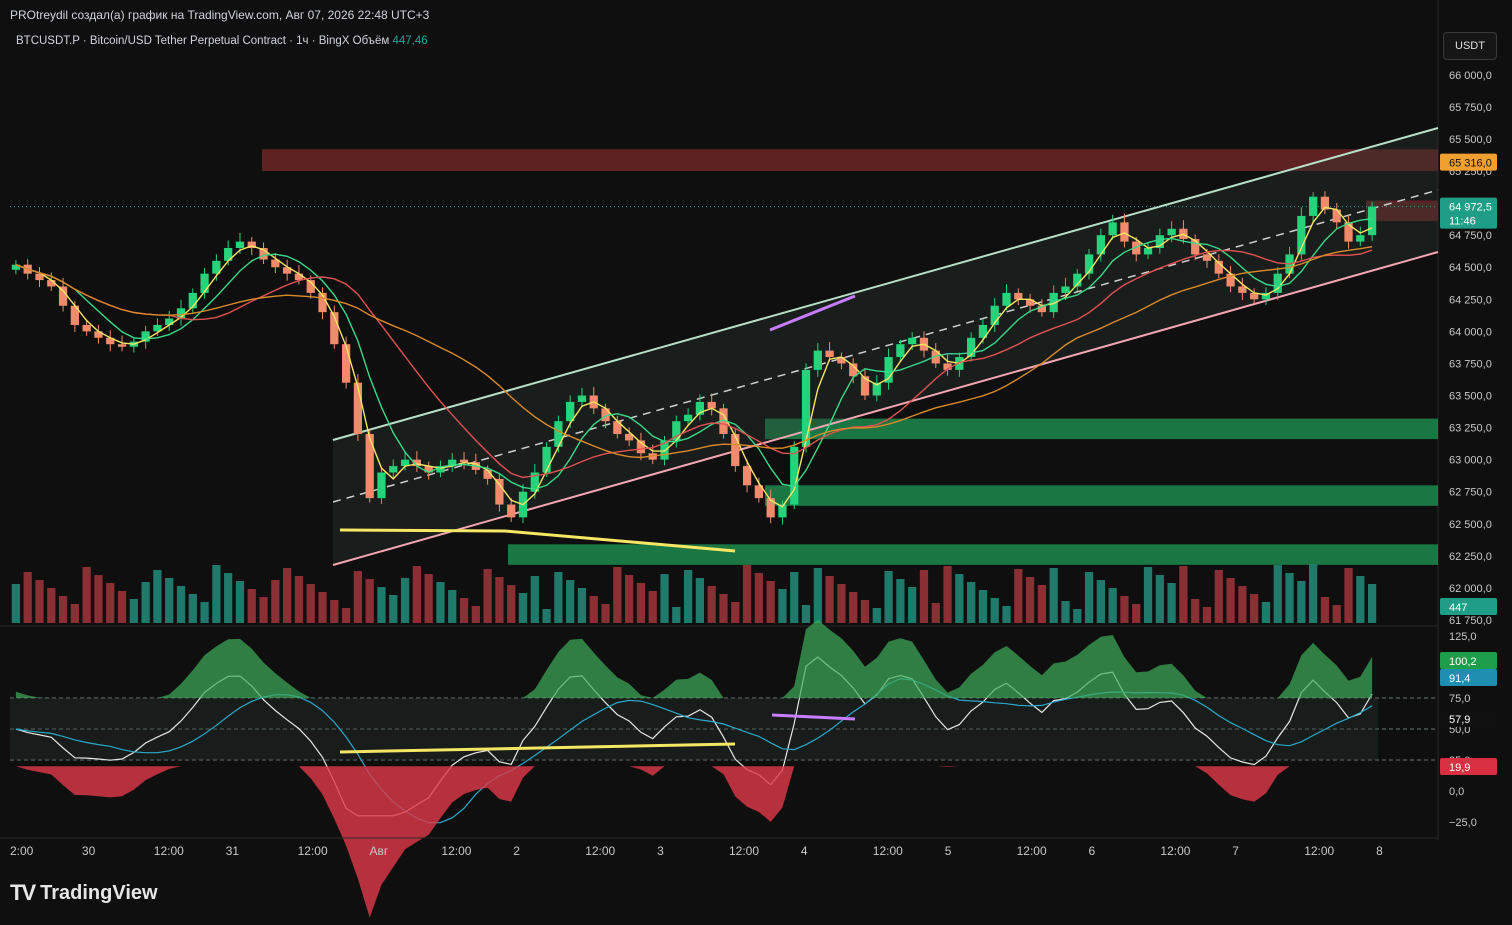 The height and width of the screenshot is (925, 1512). I want to click on time-tick-label: 8, so click(1379, 851).